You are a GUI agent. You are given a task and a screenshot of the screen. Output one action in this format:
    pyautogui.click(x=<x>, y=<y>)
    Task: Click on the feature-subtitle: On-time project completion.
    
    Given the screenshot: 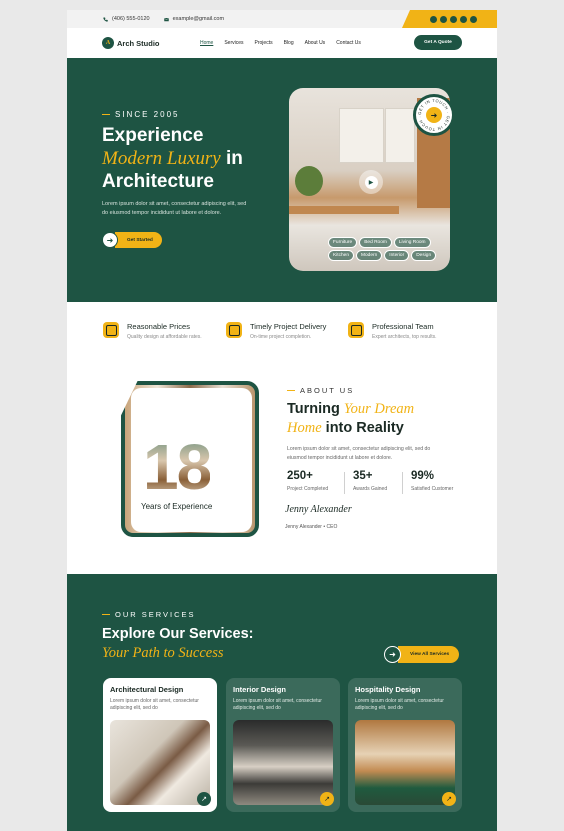 What is the action you would take?
    pyautogui.click(x=281, y=337)
    